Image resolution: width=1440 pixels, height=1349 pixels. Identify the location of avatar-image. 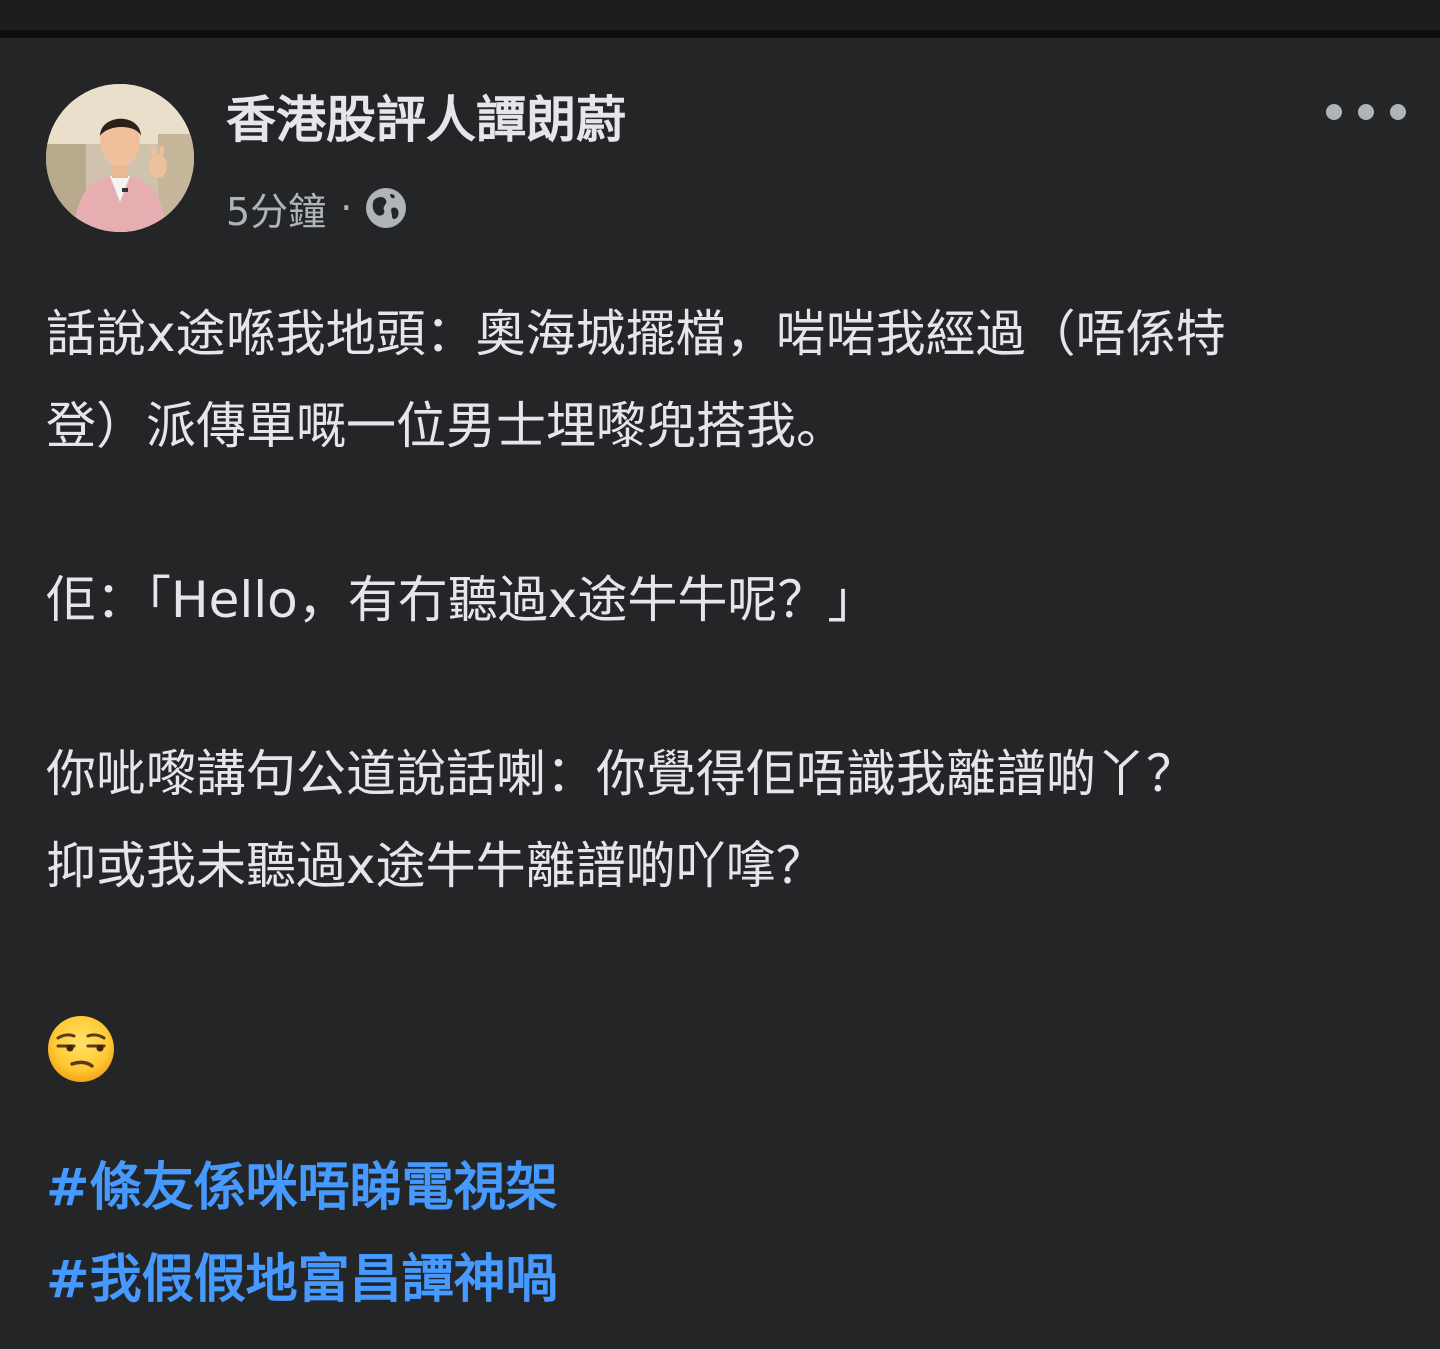
(120, 158).